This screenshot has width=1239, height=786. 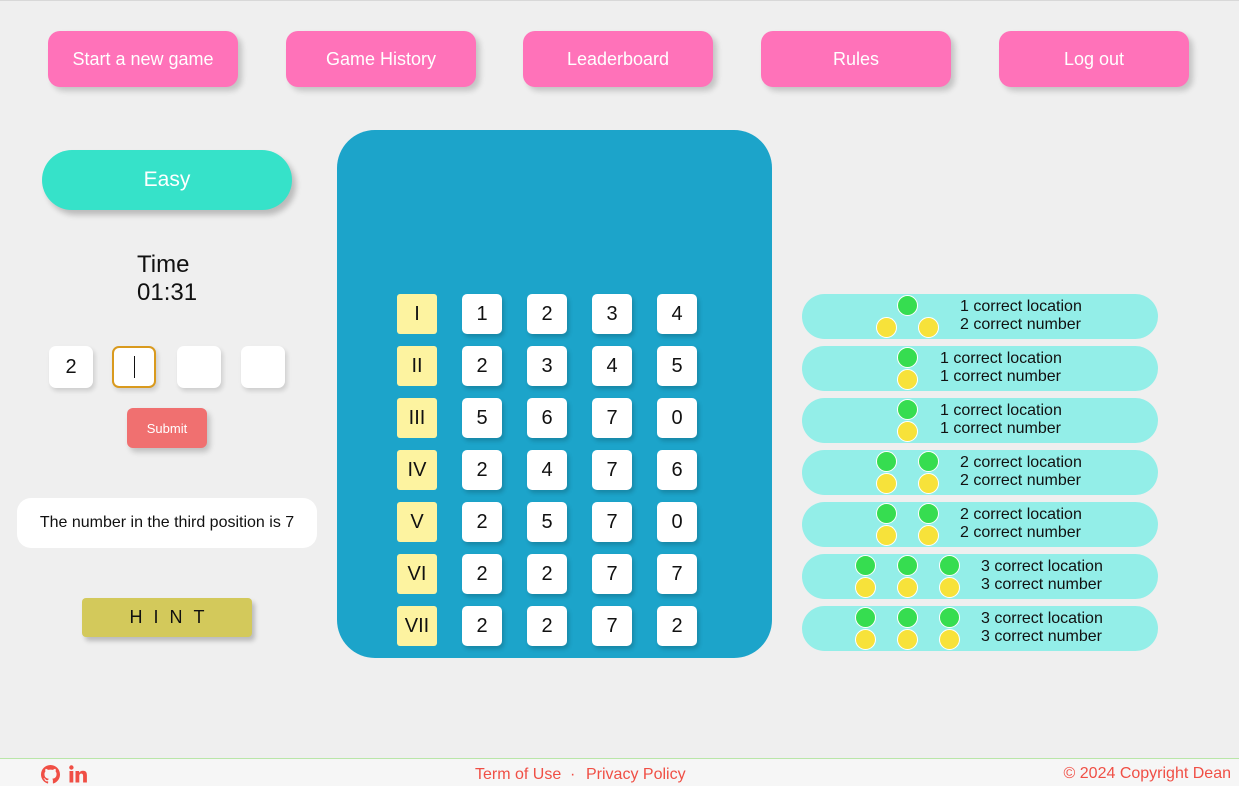 I want to click on board-row: VII 2 2 7 2, so click(x=547, y=626).